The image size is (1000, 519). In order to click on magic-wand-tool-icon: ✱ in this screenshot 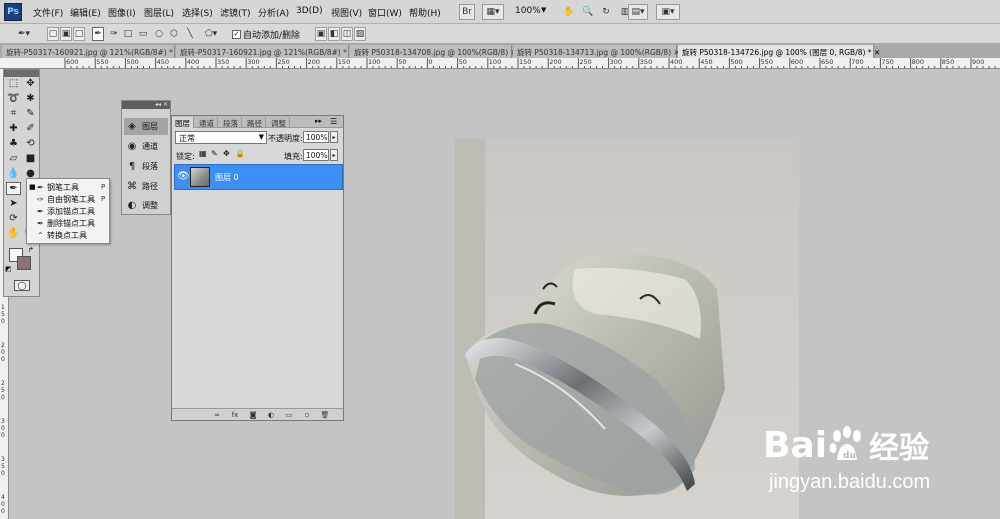, I will do `click(30, 98)`.